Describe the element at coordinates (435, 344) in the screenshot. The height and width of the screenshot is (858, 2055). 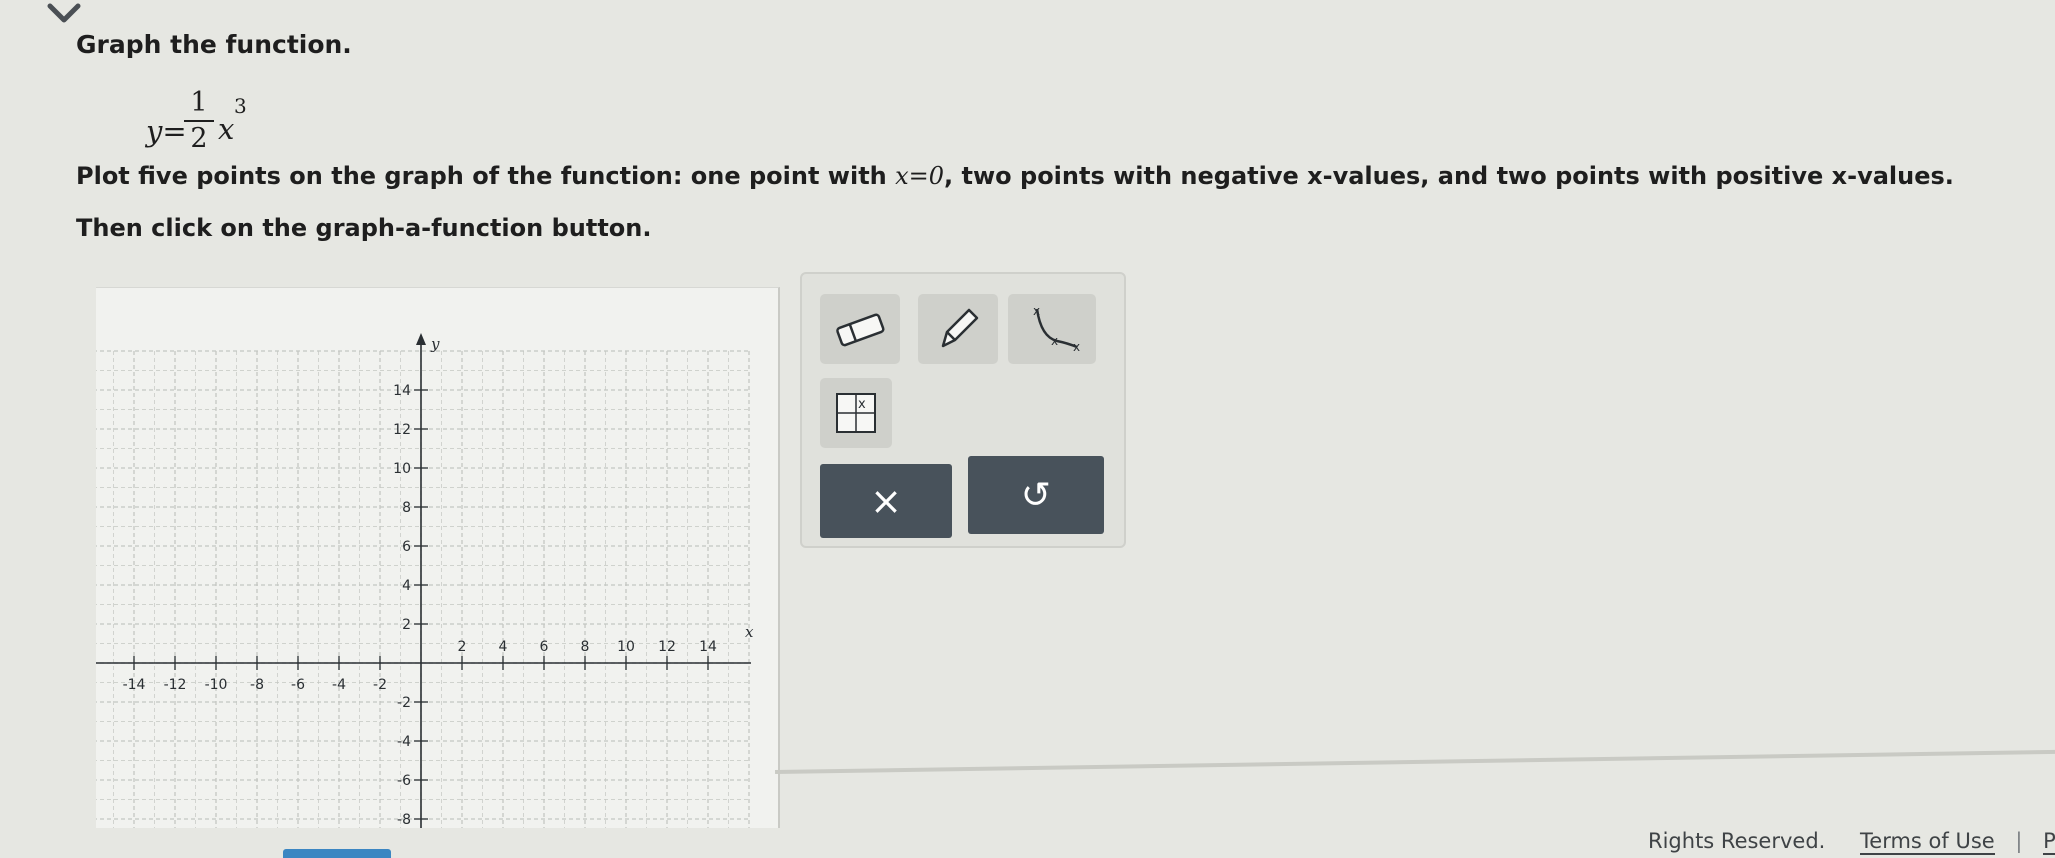
I see `y-axis-label: y` at that location.